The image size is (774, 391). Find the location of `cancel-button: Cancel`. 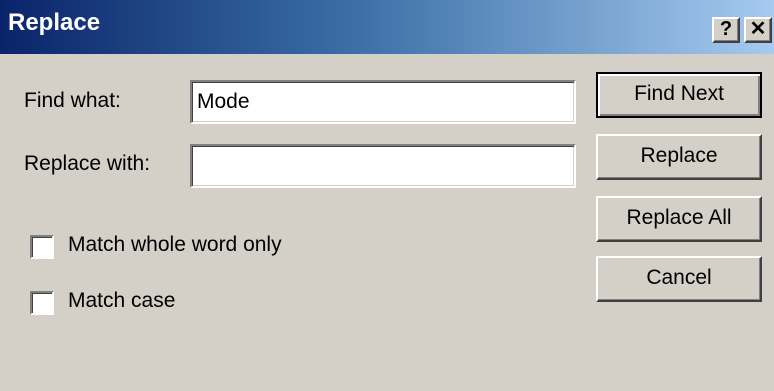

cancel-button: Cancel is located at coordinates (679, 279).